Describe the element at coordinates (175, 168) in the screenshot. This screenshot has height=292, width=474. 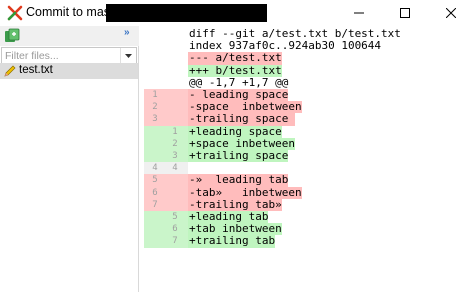
I see `new-line-number: 4` at that location.